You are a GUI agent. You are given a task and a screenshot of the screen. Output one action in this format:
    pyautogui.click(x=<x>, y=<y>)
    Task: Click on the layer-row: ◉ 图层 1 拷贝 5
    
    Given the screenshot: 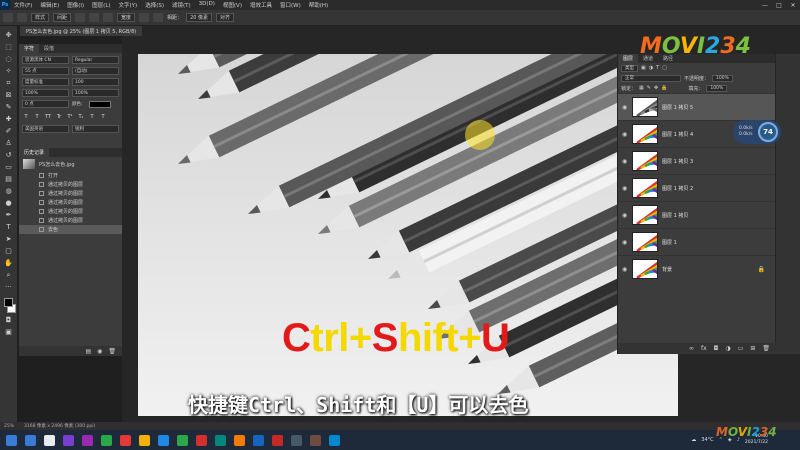 What is the action you would take?
    pyautogui.click(x=696, y=106)
    